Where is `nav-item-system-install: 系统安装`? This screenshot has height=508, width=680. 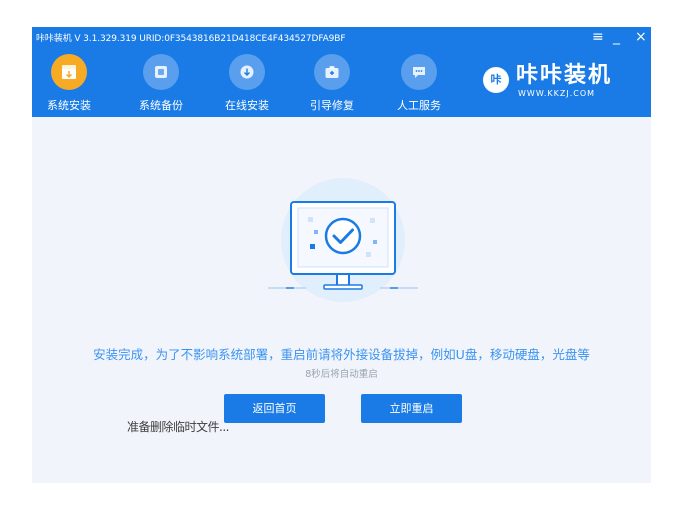
nav-item-system-install: 系统安装 is located at coordinates (69, 82).